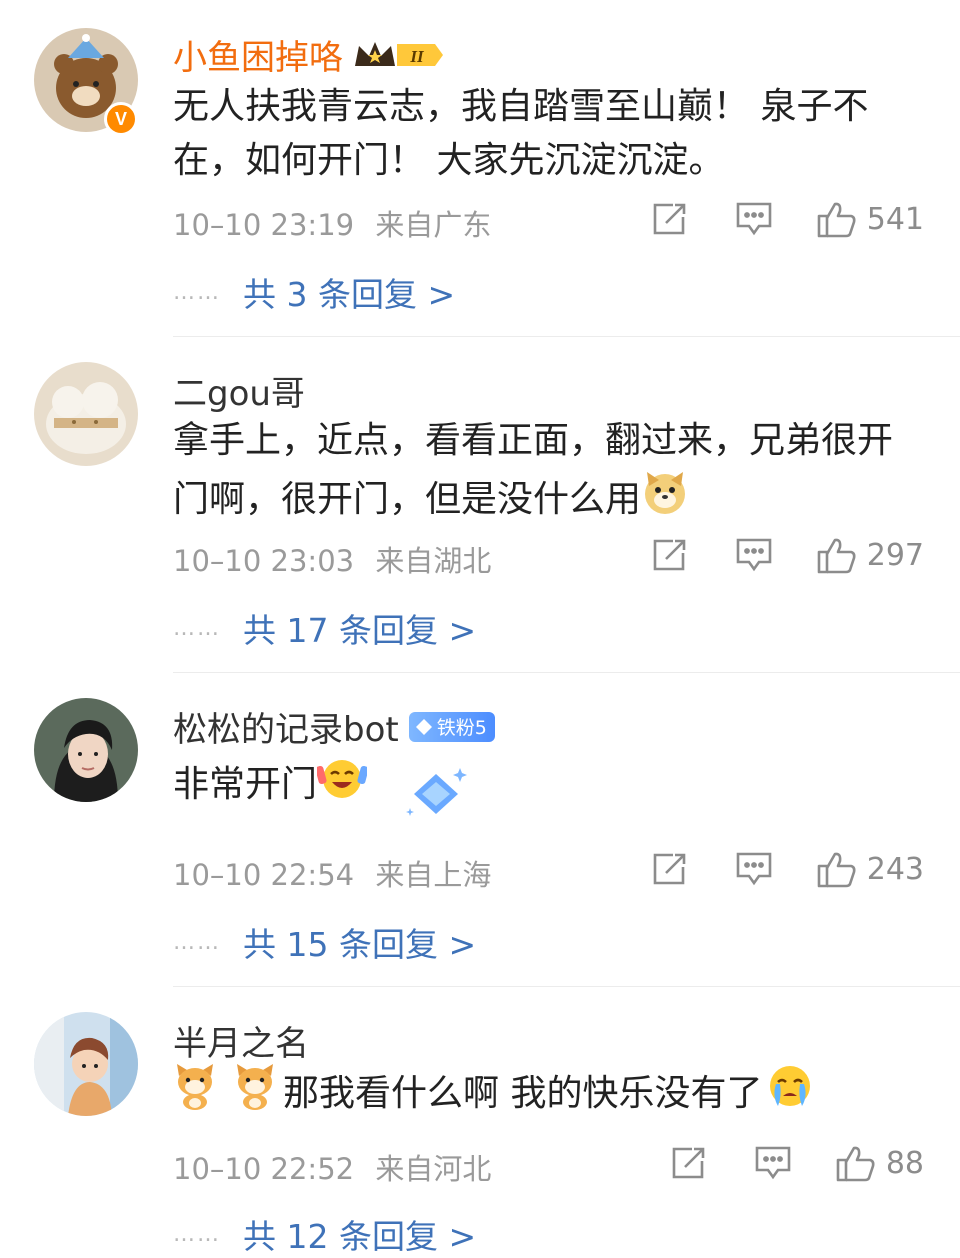  What do you see at coordinates (523, 1093) in the screenshot?
I see `comment-text-line: 那我看什么啊 我的快乐没有了` at bounding box center [523, 1093].